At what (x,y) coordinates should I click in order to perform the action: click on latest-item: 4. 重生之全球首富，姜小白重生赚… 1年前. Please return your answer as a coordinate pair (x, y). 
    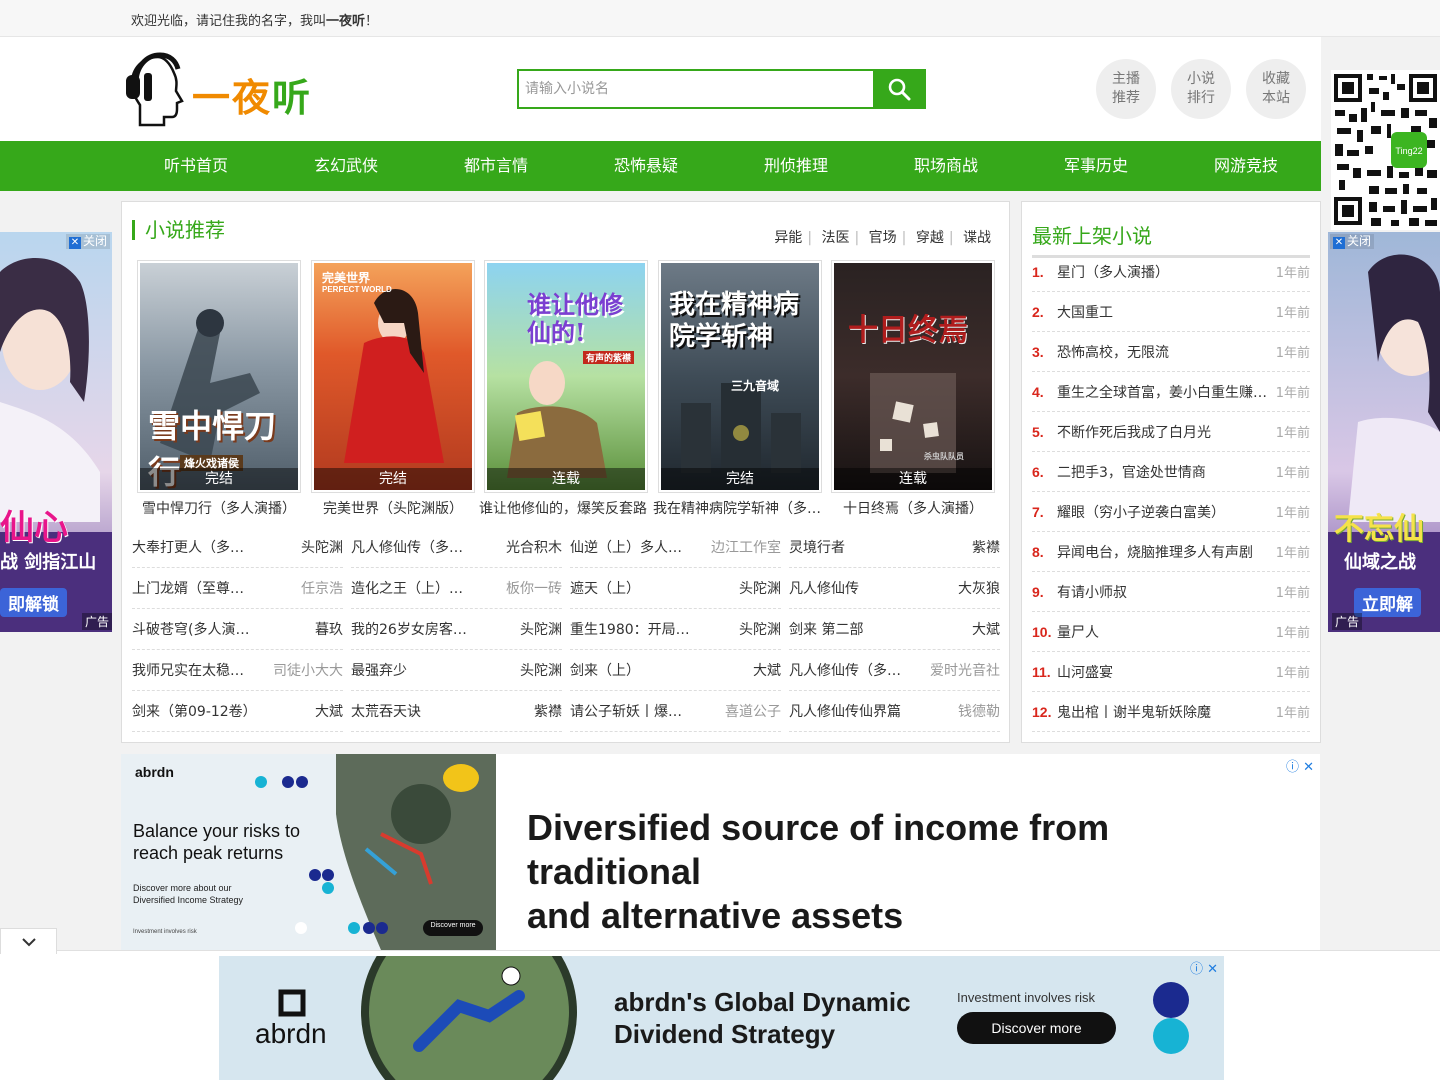
    Looking at the image, I should click on (1171, 392).